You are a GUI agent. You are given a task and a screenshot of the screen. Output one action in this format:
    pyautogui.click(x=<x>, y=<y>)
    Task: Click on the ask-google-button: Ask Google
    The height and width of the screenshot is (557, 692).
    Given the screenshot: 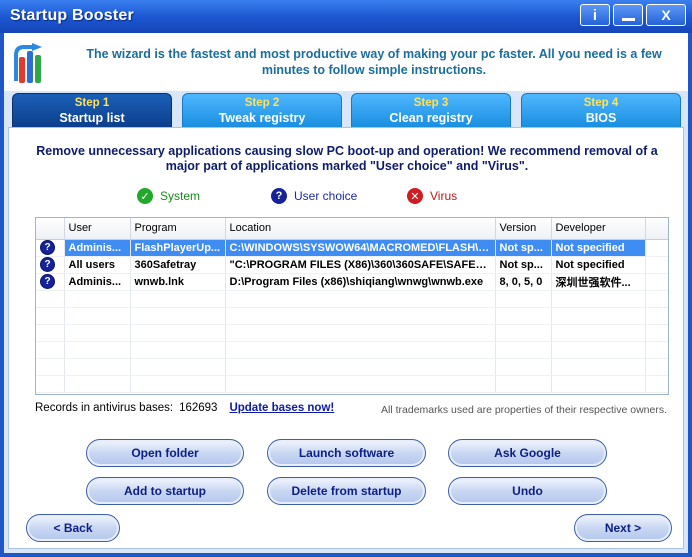 What is the action you would take?
    pyautogui.click(x=527, y=453)
    